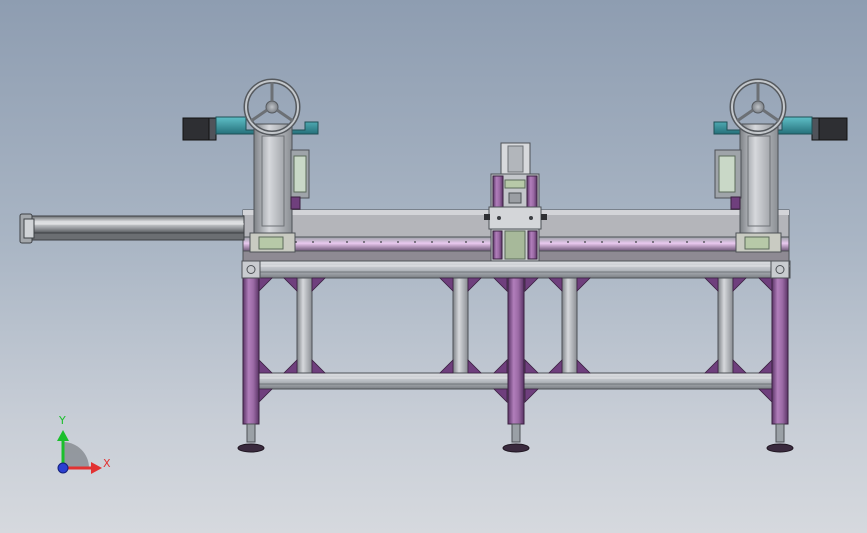  I want to click on z-axis-dot, so click(63, 468).